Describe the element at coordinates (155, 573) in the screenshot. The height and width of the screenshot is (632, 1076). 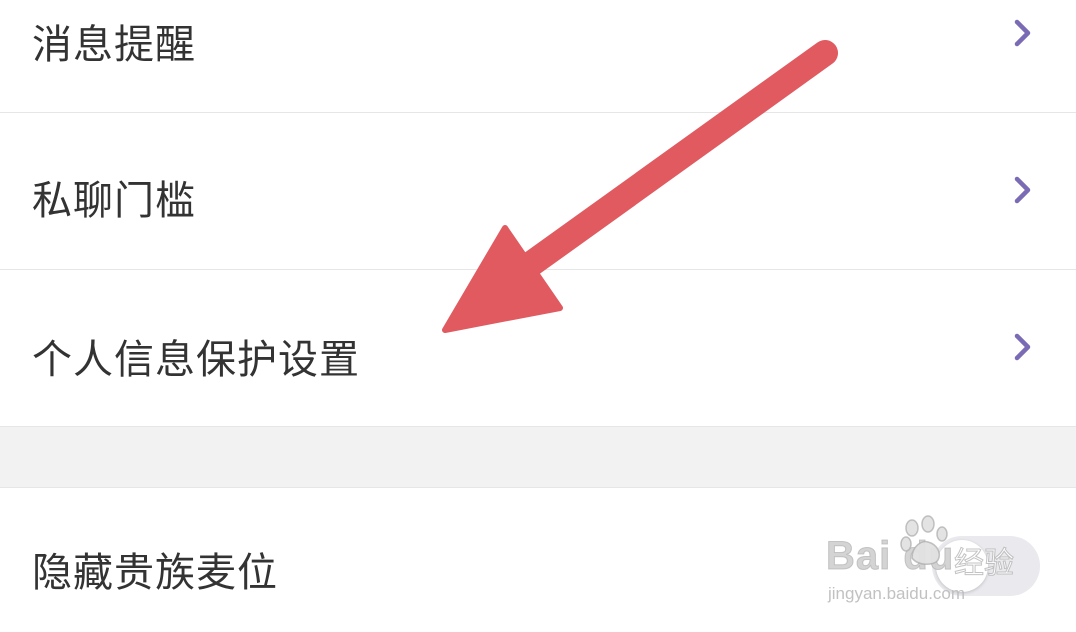
I see `settings-item-label: 隐藏贵族麦位` at that location.